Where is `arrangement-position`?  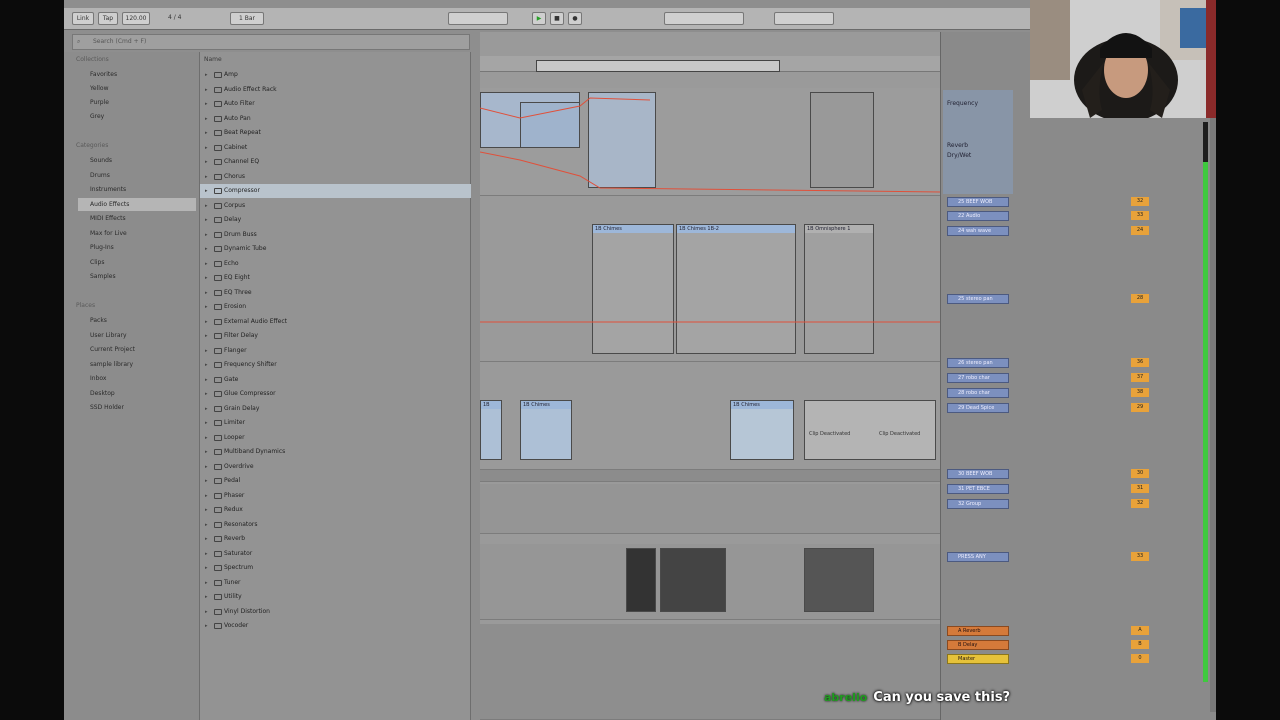
arrangement-position is located at coordinates (478, 18).